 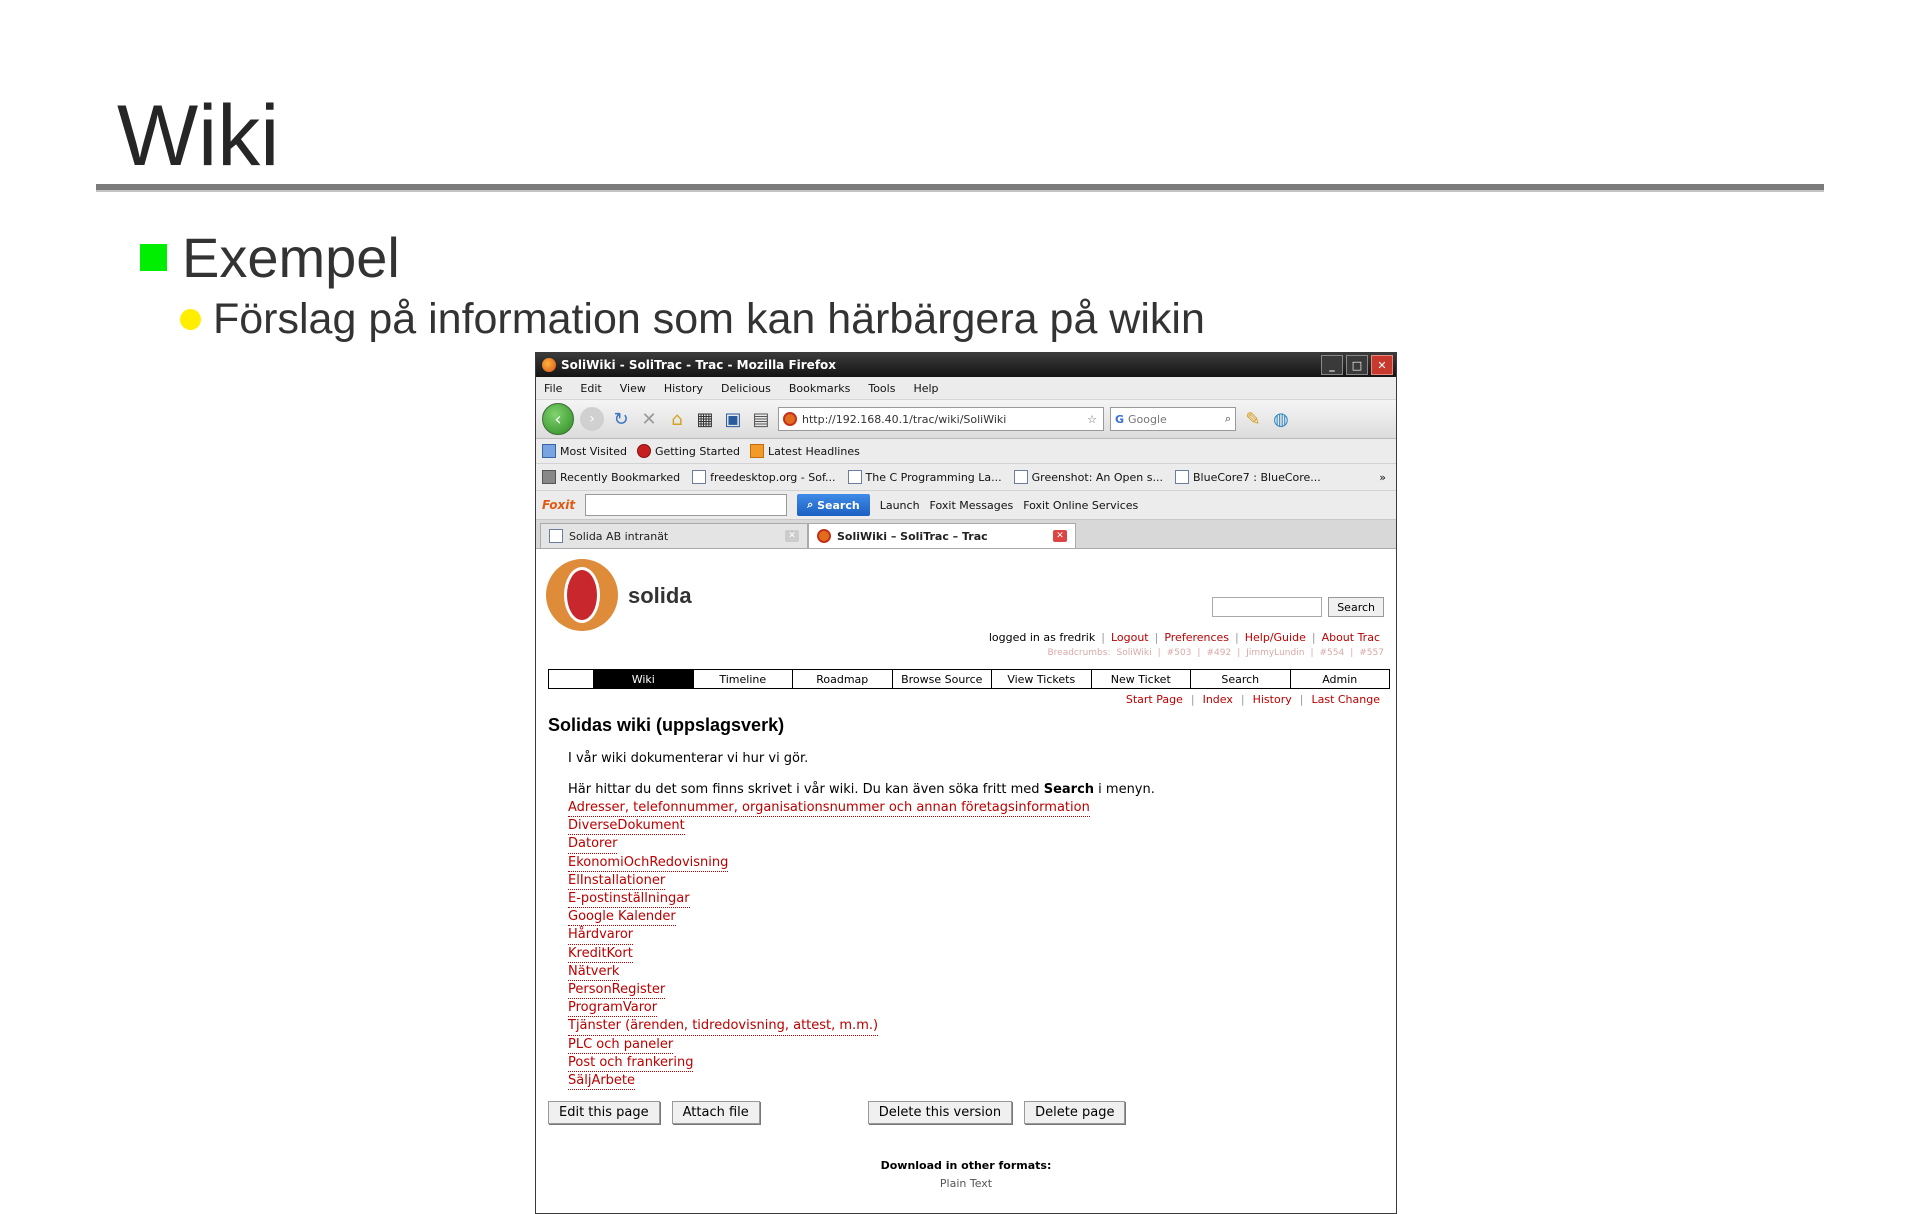 I want to click on menu-delicious: Delicious, so click(x=746, y=388).